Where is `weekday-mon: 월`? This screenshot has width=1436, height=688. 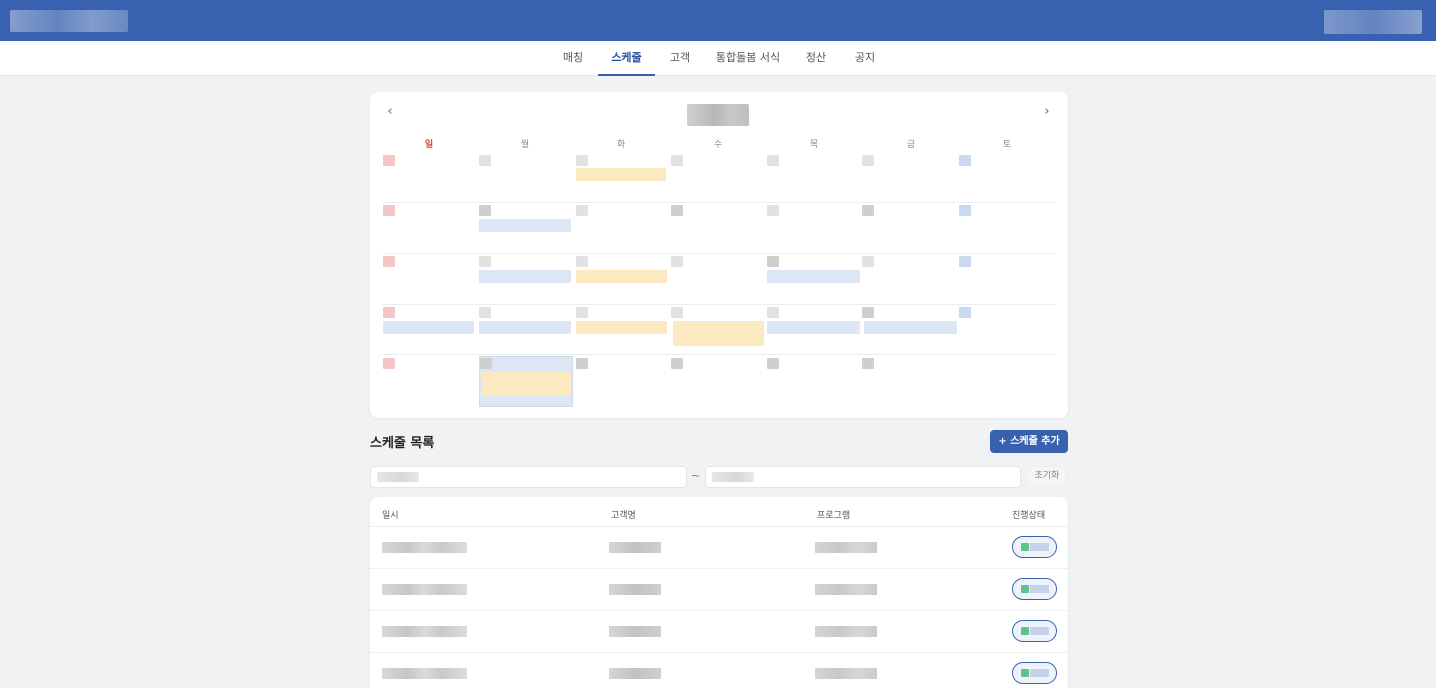
weekday-mon: 월 is located at coordinates (525, 145).